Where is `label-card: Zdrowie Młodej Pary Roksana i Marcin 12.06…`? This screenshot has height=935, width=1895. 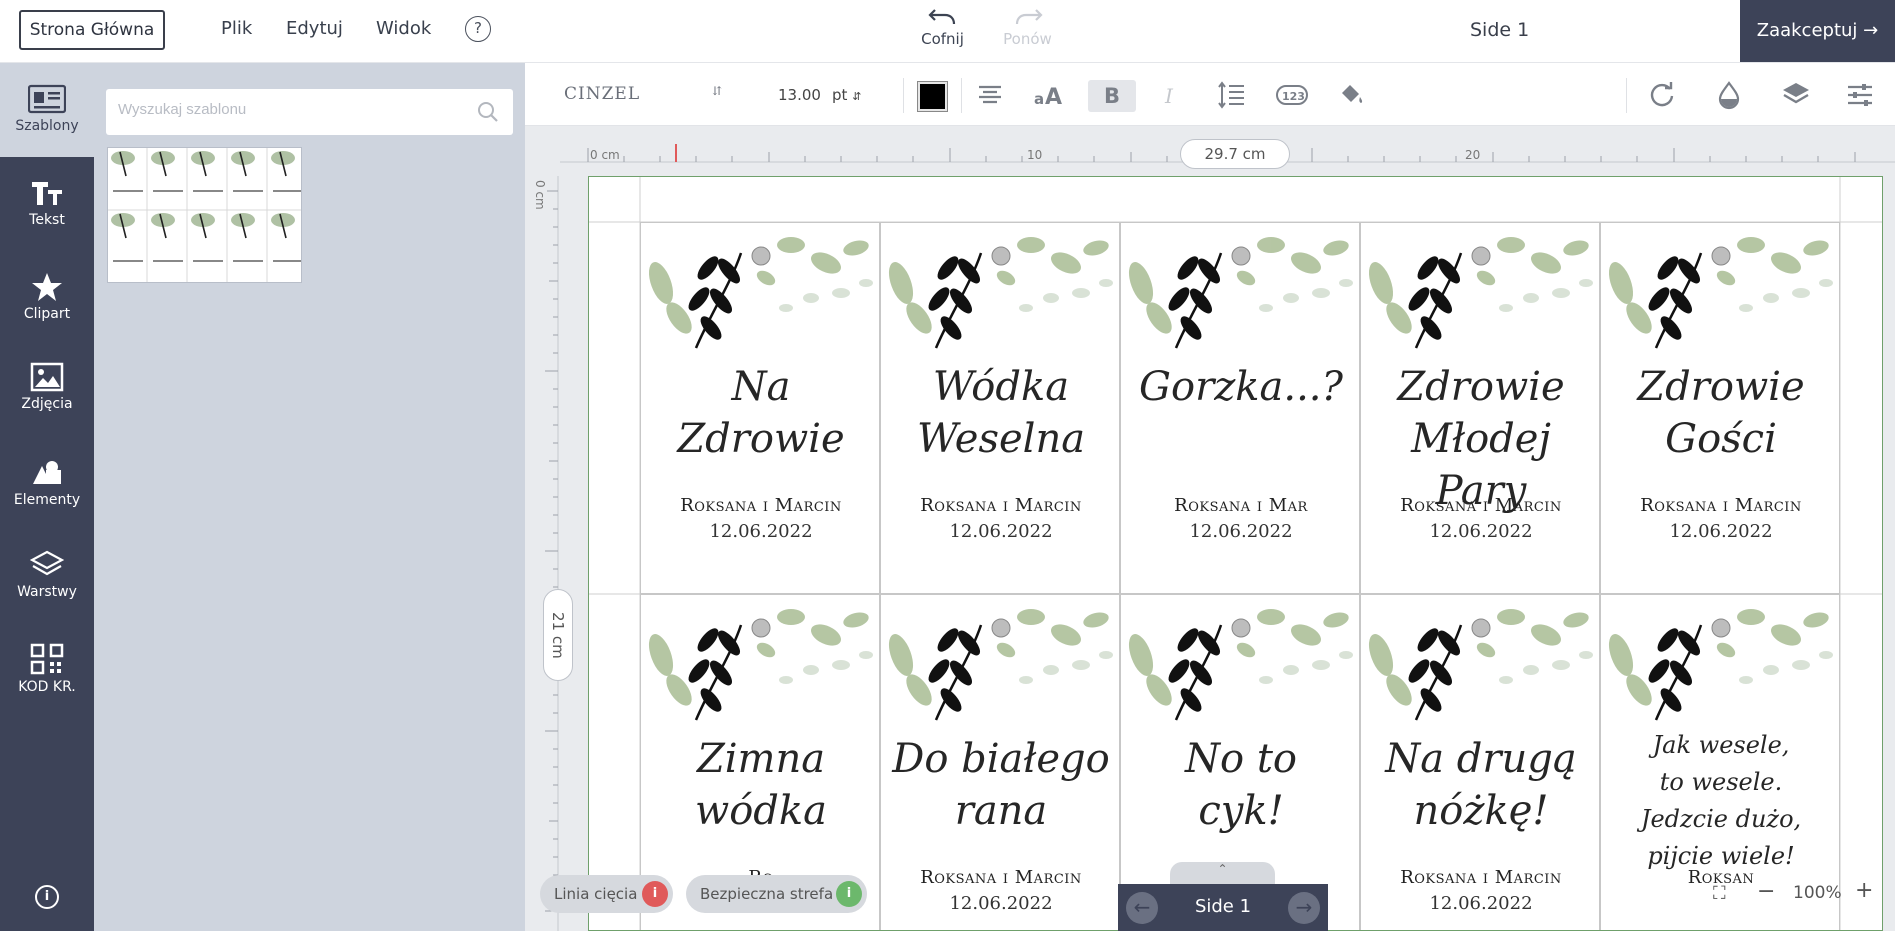 label-card: Zdrowie Młodej Pary Roksana i Marcin 12.06… is located at coordinates (1480, 408).